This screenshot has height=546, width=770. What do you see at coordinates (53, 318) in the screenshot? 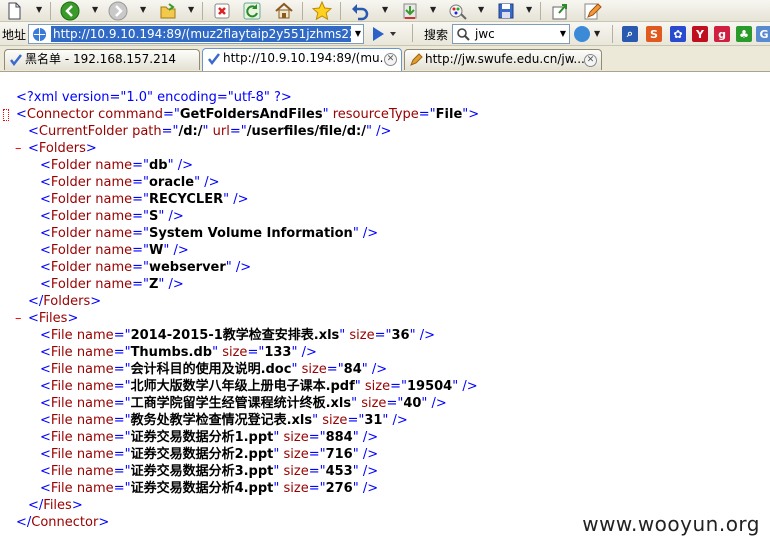
I see `files-open-tag: <Files>` at bounding box center [53, 318].